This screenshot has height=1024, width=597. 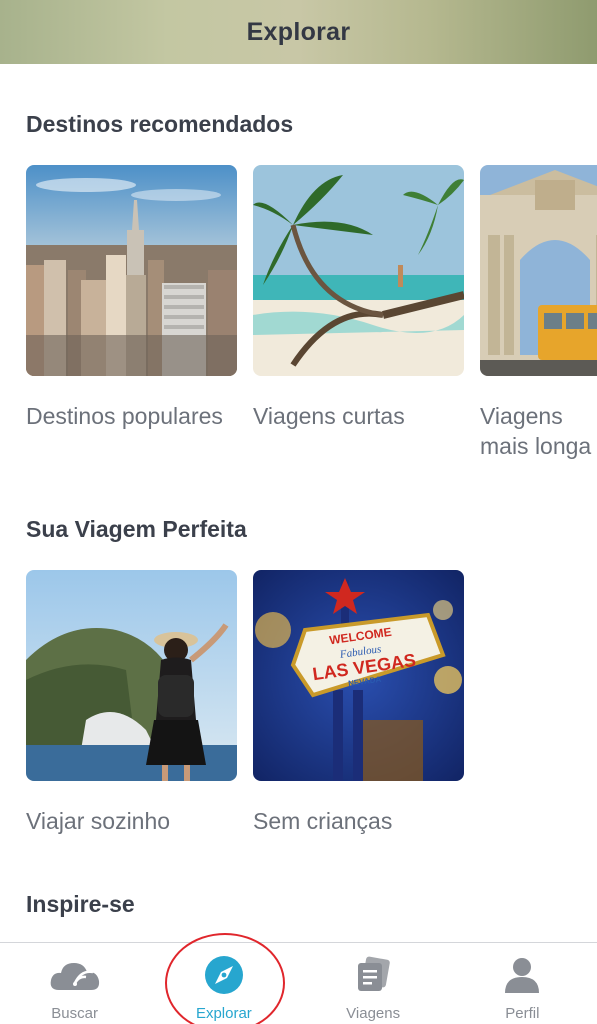 I want to click on tab-label: Buscar, so click(x=74, y=1013).